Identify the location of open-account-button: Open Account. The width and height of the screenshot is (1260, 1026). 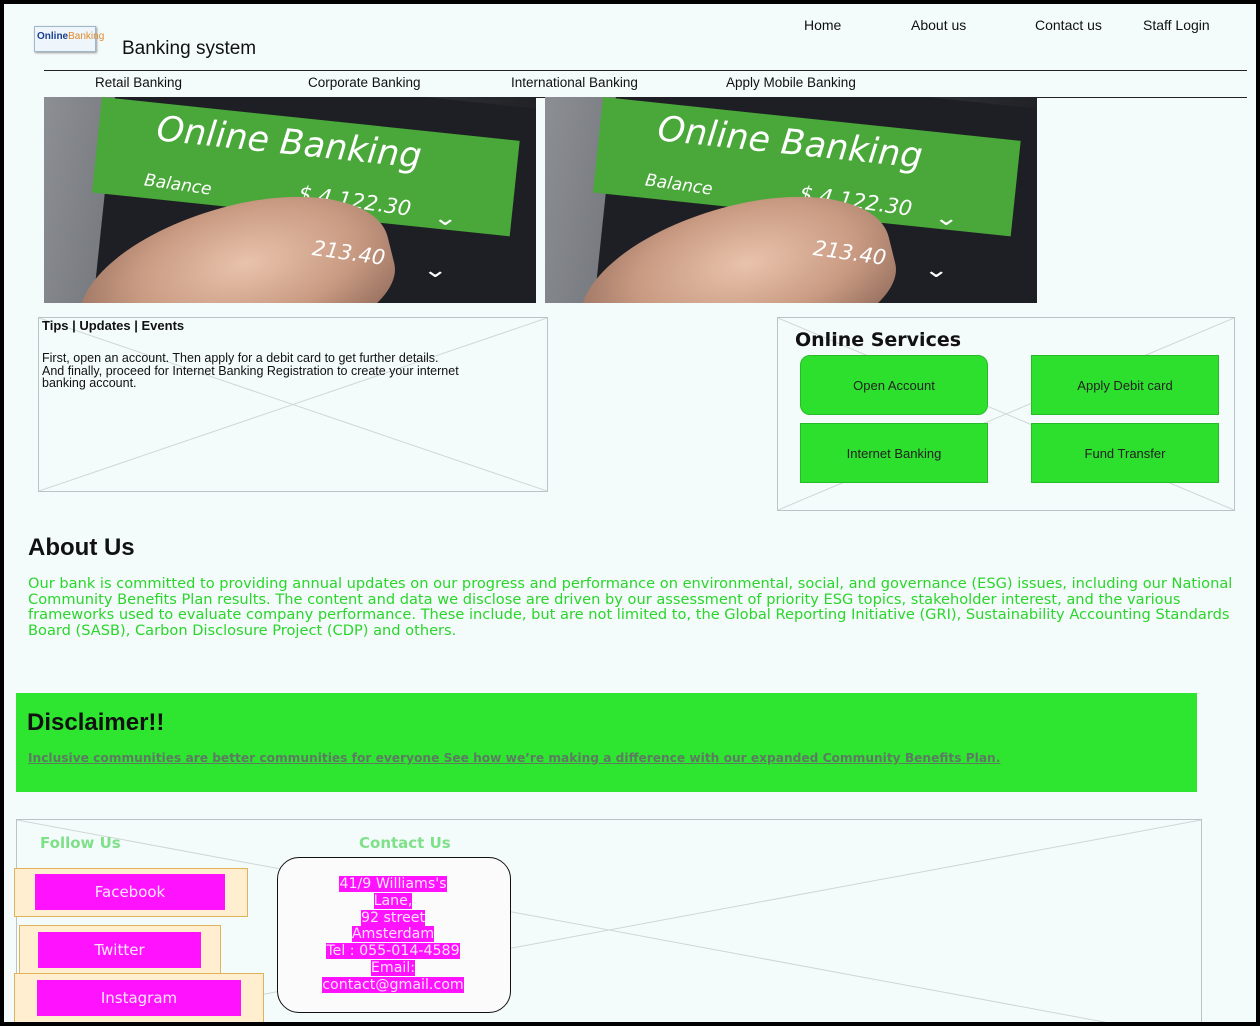
(894, 385).